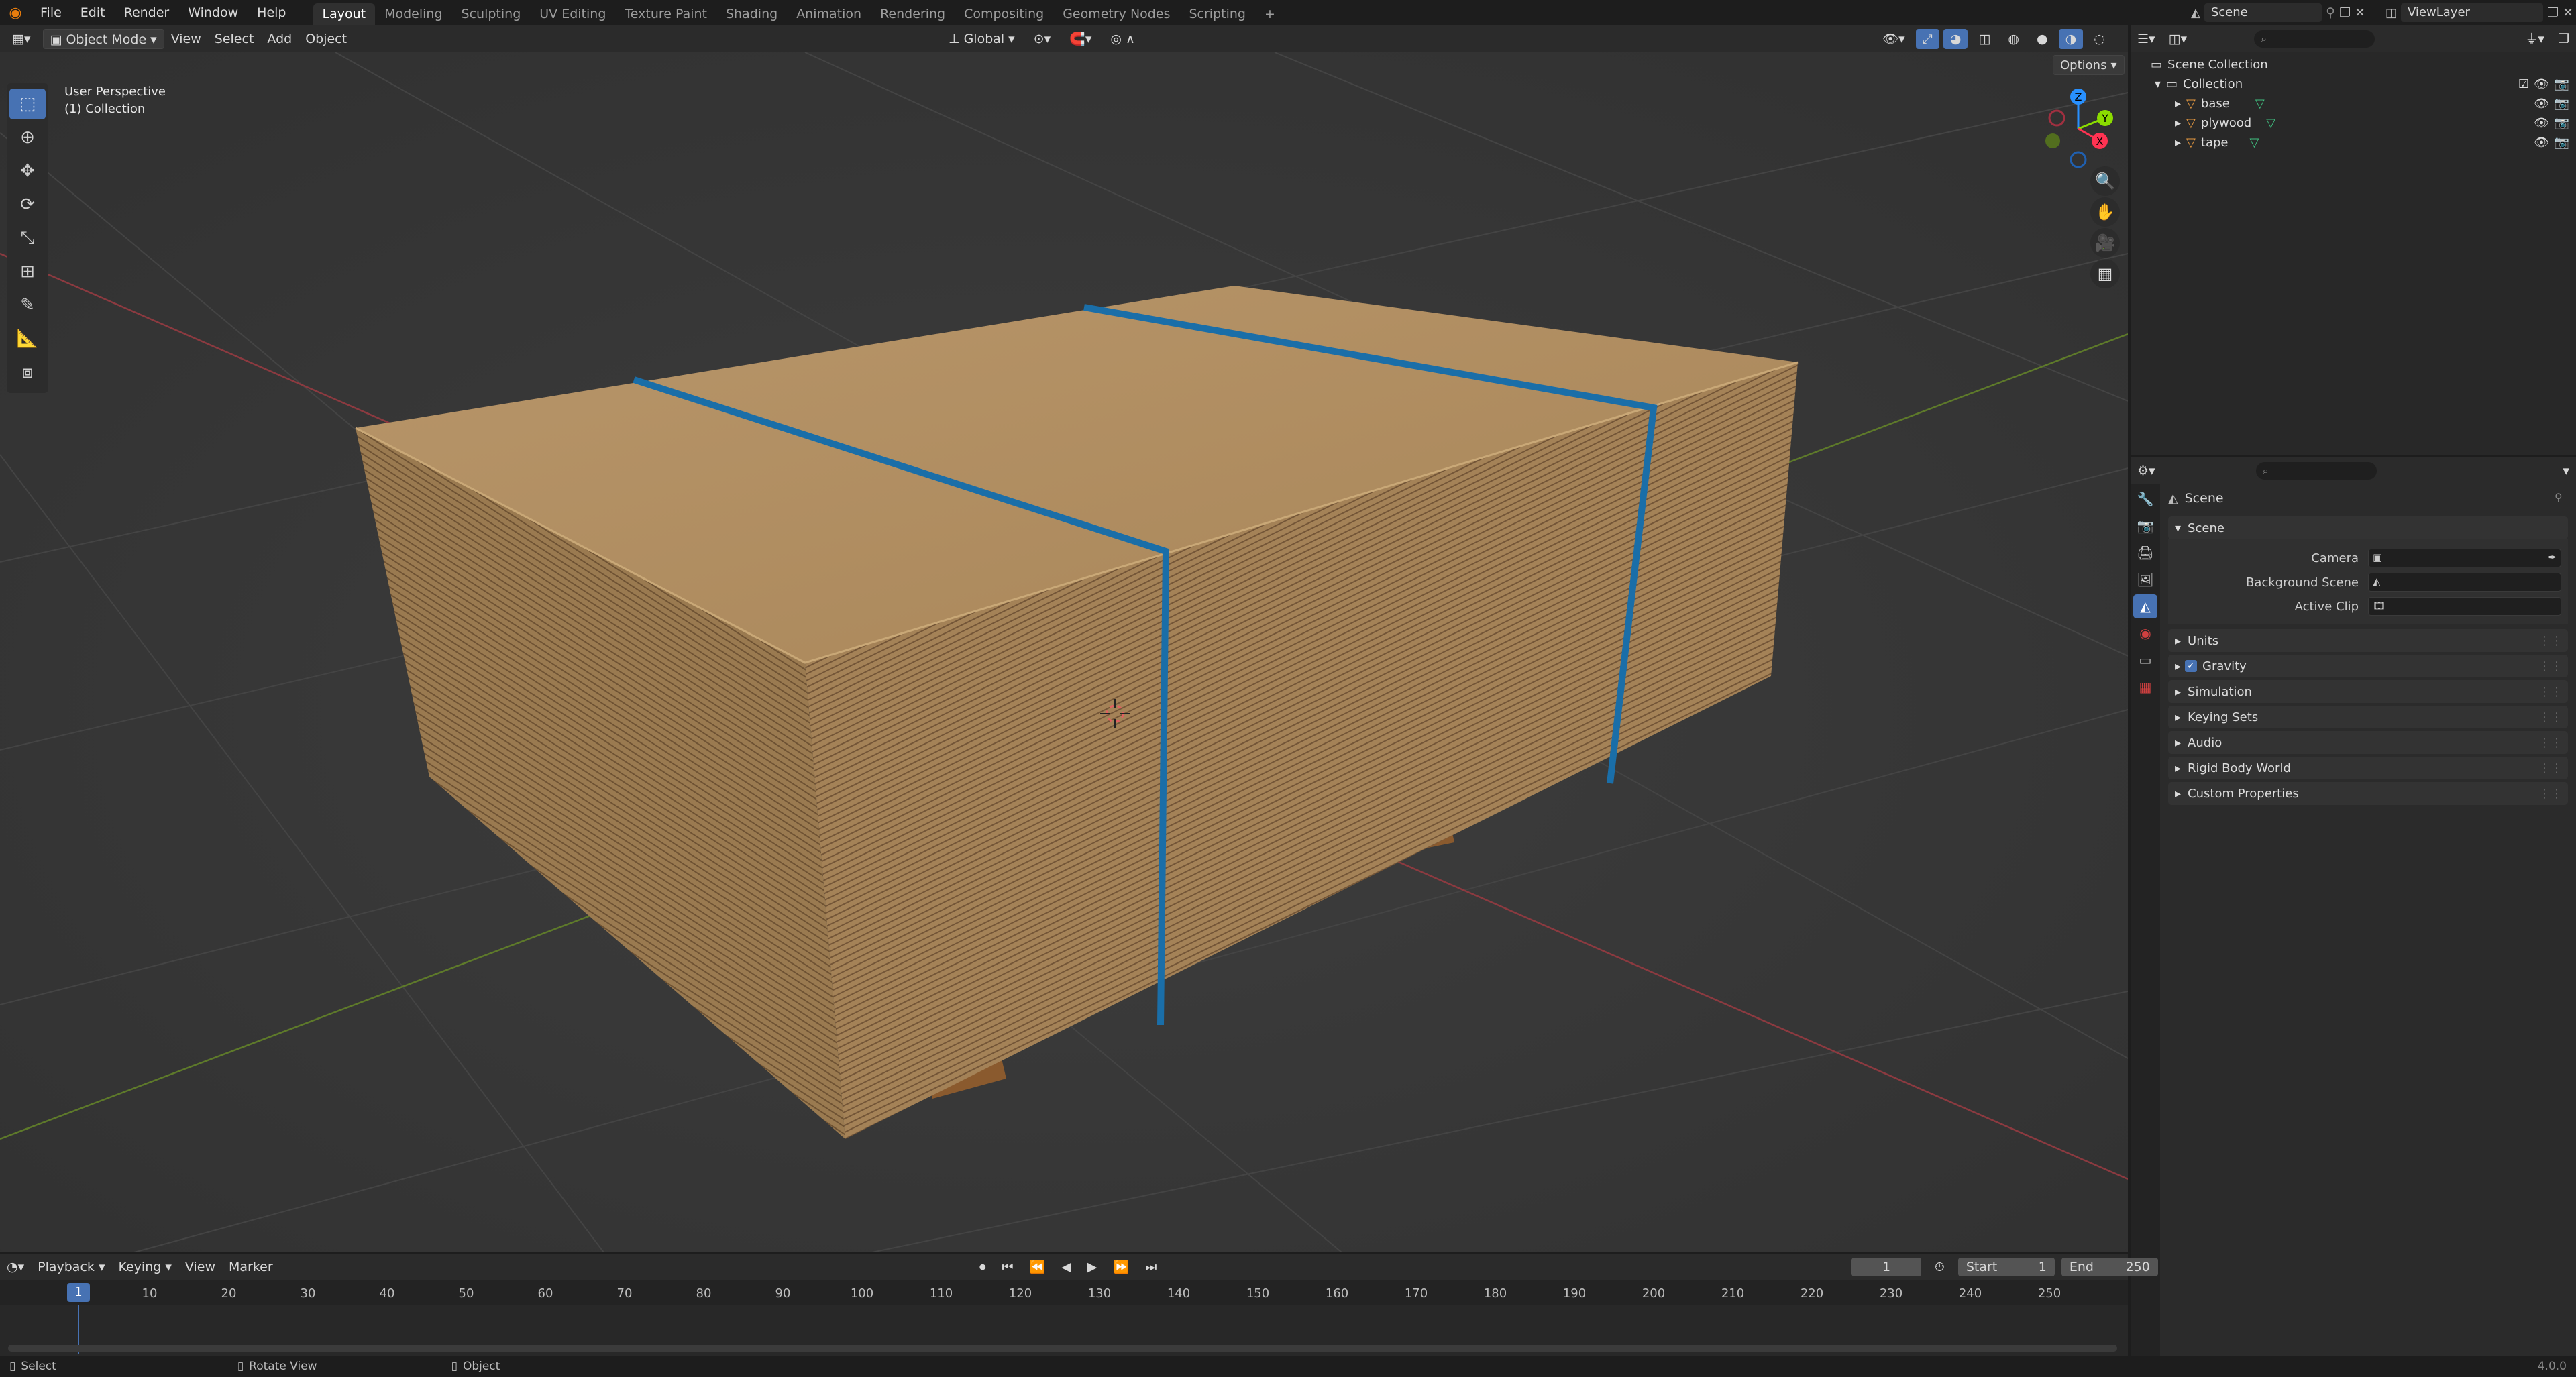 The width and height of the screenshot is (2576, 1377). Describe the element at coordinates (2146, 471) in the screenshot. I see `properties-editor-type-icon: ⚙▾` at that location.